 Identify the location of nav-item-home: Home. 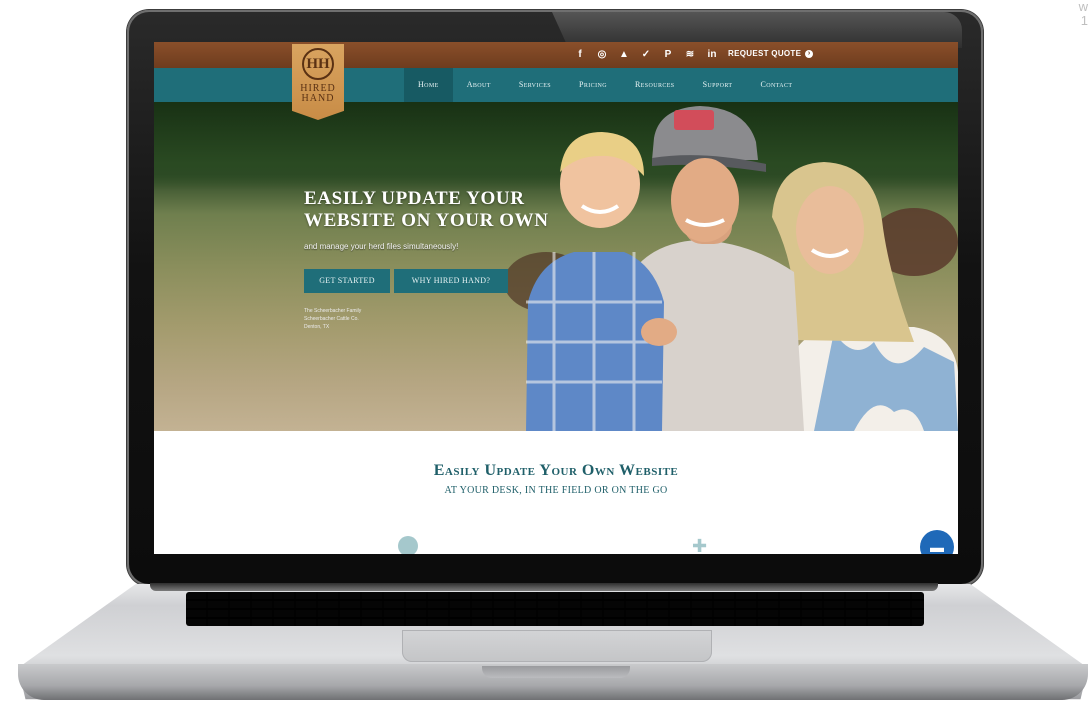
(428, 85).